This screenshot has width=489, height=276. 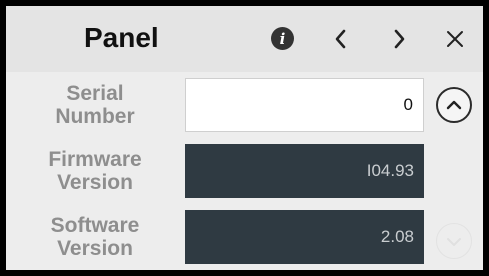 I want to click on label-line: Serial, so click(x=95, y=93).